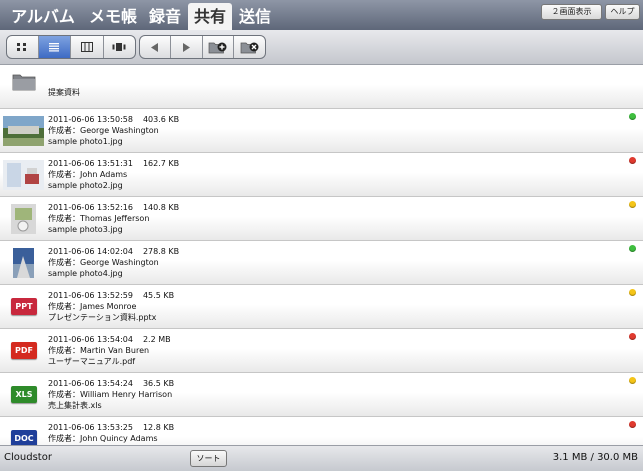 The width and height of the screenshot is (643, 471). What do you see at coordinates (90, 295) in the screenshot?
I see `file-datetime: 2011-06-06 13:52:59` at bounding box center [90, 295].